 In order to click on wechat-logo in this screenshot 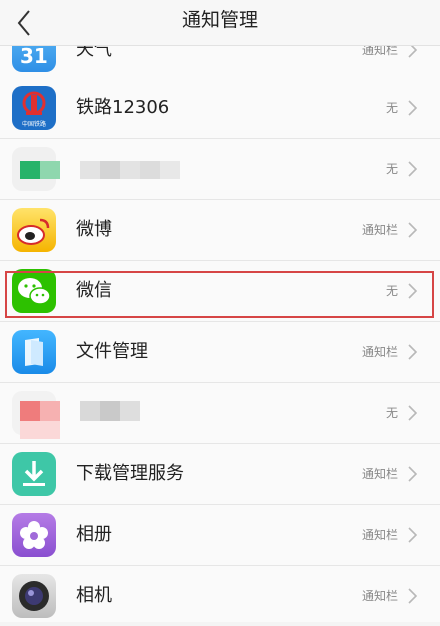, I will do `click(34, 291)`.